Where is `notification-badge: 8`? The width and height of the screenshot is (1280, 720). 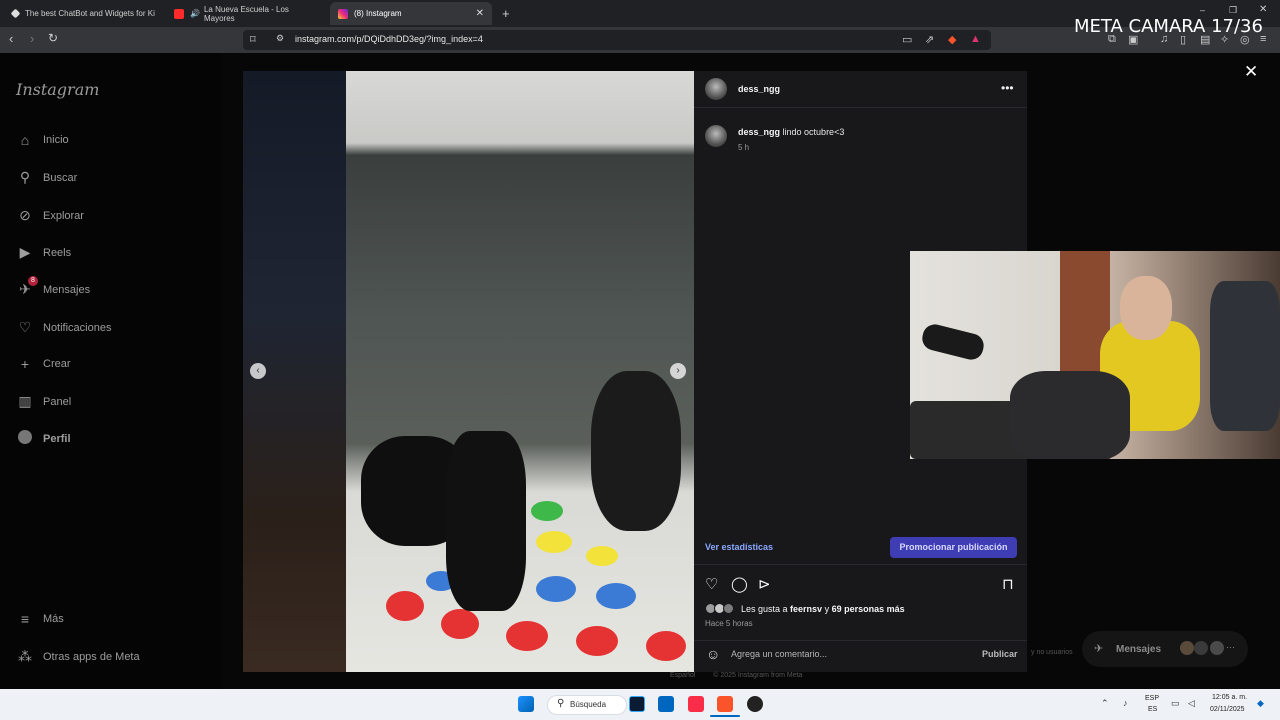
notification-badge: 8 is located at coordinates (33, 281).